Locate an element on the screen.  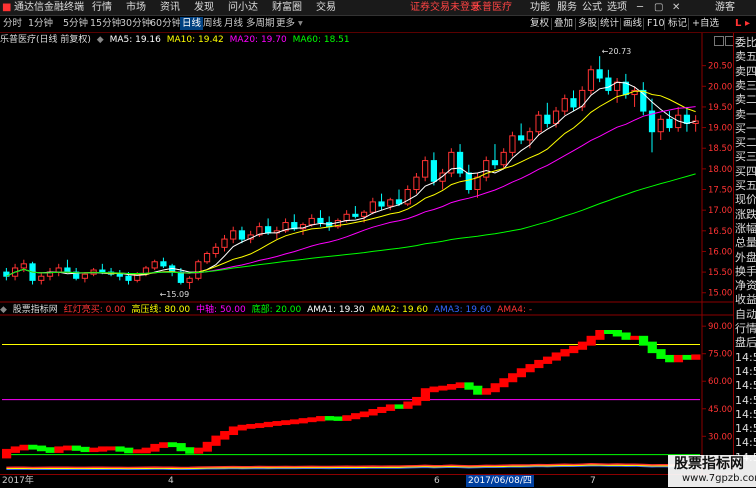
menu-item-formula: 公式 is located at coordinates (592, 7).